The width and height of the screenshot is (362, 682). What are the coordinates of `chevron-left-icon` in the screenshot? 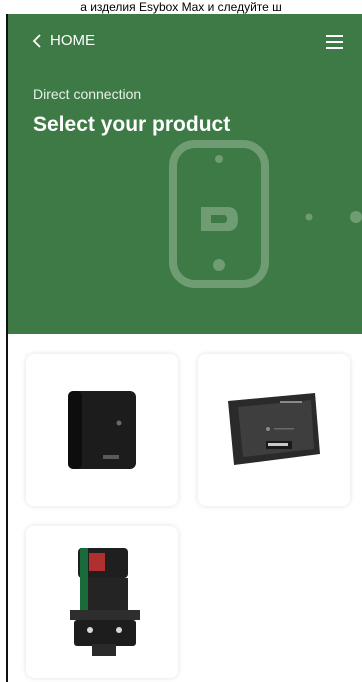 It's located at (36, 40).